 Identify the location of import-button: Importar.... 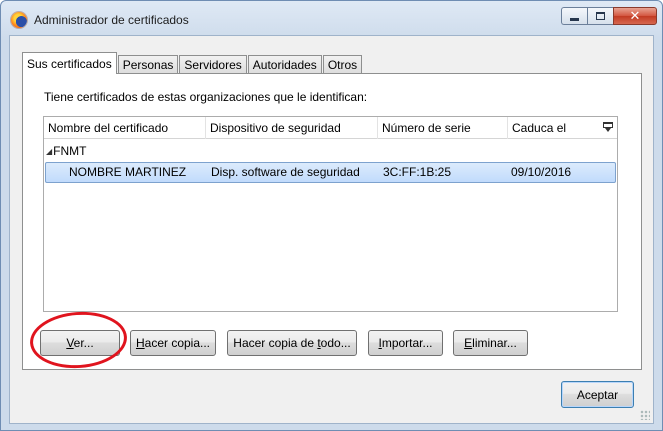
(405, 343).